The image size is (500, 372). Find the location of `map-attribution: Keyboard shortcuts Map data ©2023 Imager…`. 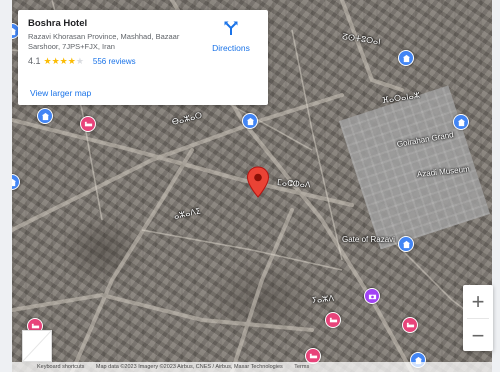

map-attribution: Keyboard shortcuts Map data ©2023 Imager… is located at coordinates (252, 367).